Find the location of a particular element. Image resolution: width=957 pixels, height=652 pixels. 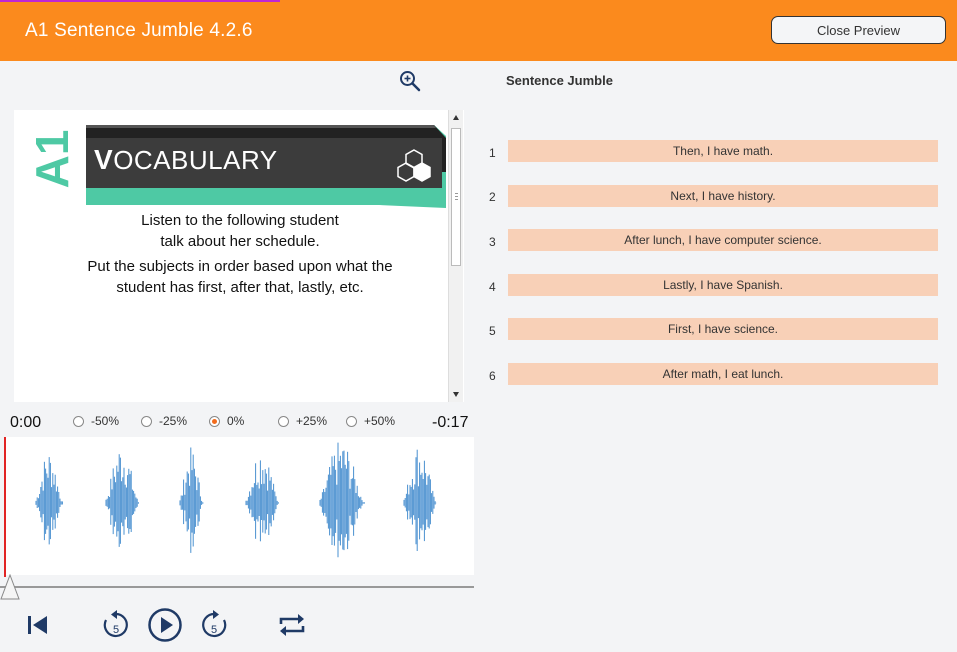

play-icon is located at coordinates (165, 625).